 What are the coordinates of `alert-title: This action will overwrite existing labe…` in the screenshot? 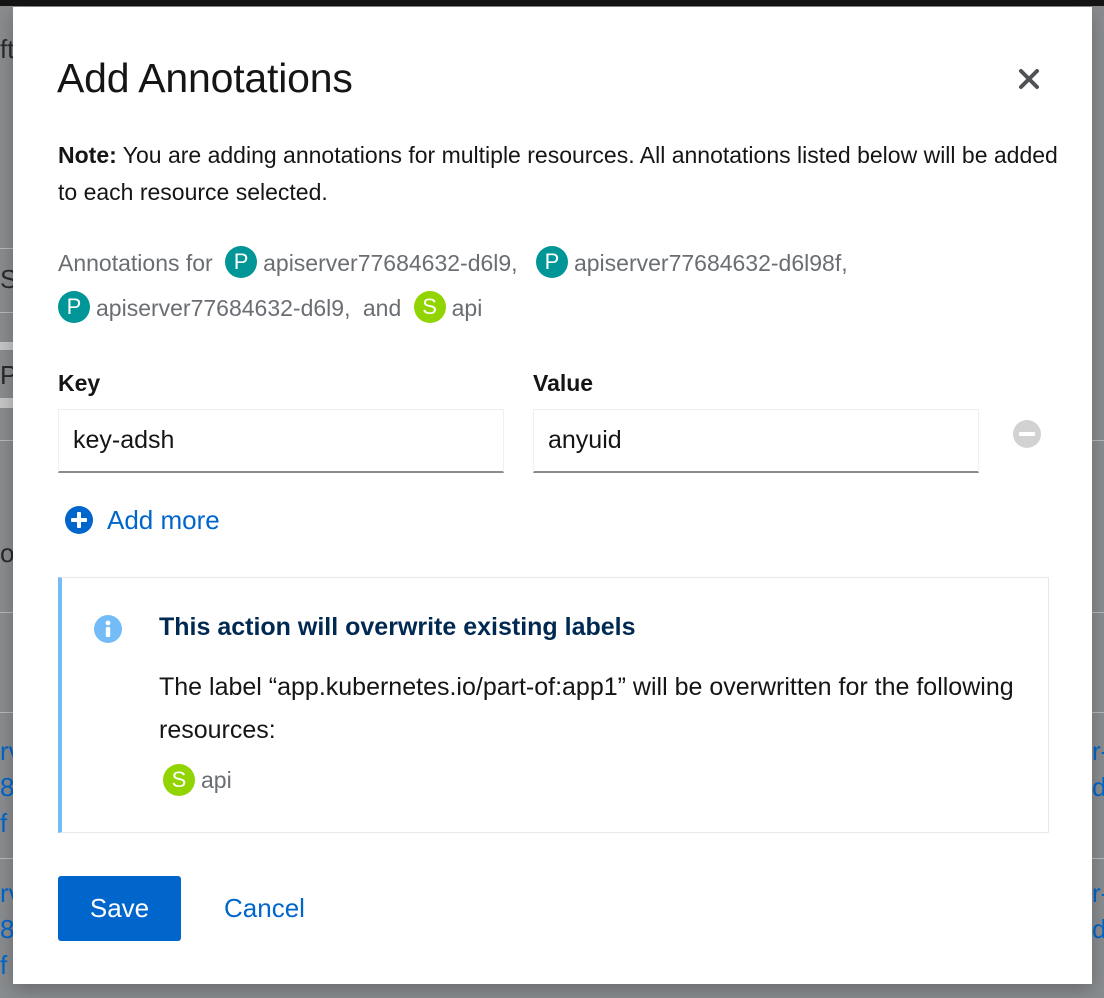 It's located at (397, 627).